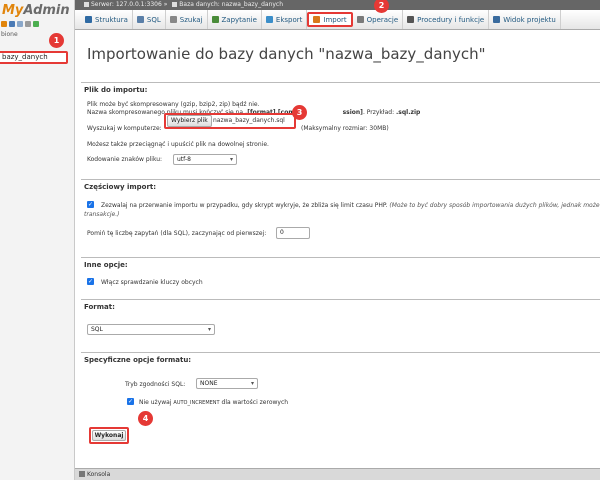  What do you see at coordinates (125, 159) in the screenshot?
I see `charset-label: Kodowanie znaków pliku:` at bounding box center [125, 159].